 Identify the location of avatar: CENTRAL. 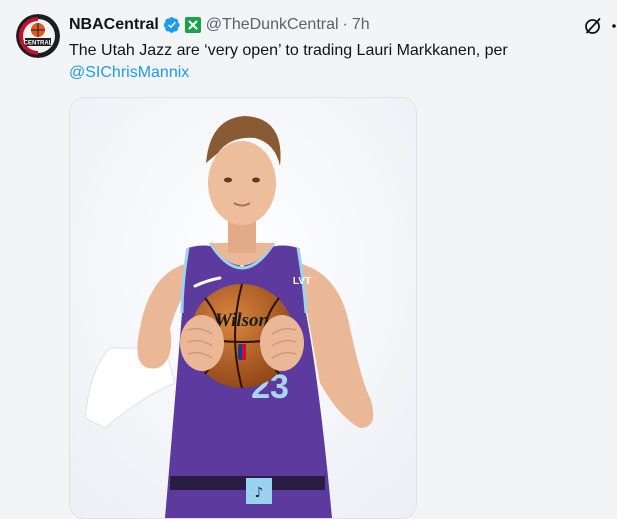
(38, 36).